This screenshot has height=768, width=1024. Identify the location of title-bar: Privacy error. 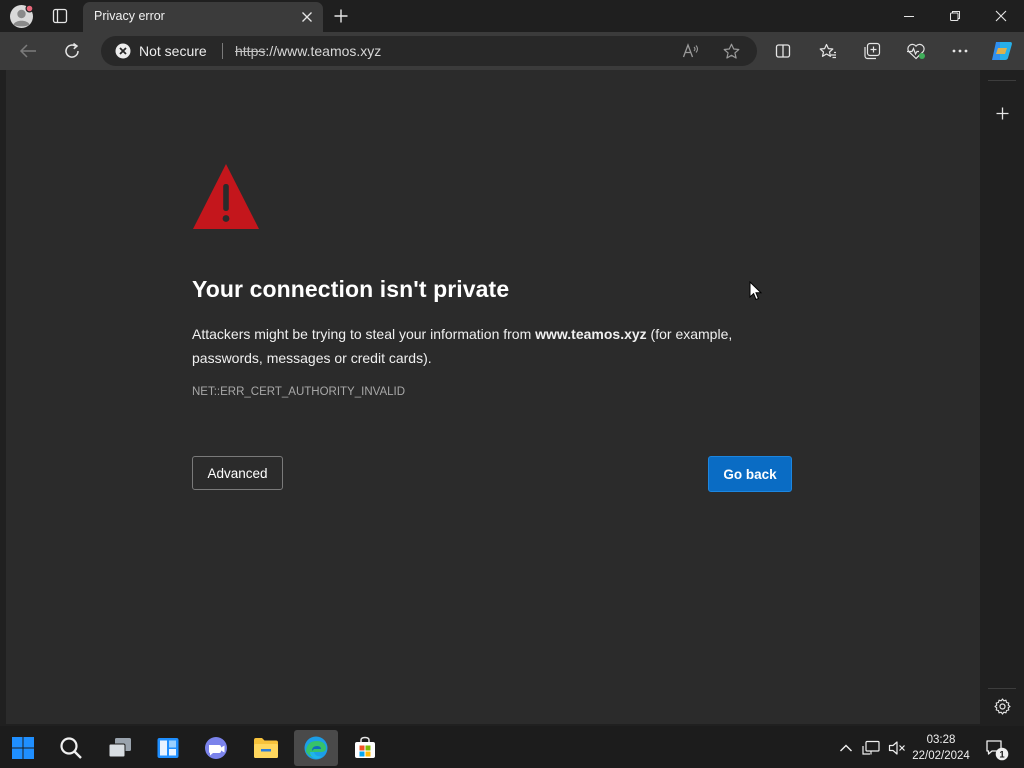
(512, 16).